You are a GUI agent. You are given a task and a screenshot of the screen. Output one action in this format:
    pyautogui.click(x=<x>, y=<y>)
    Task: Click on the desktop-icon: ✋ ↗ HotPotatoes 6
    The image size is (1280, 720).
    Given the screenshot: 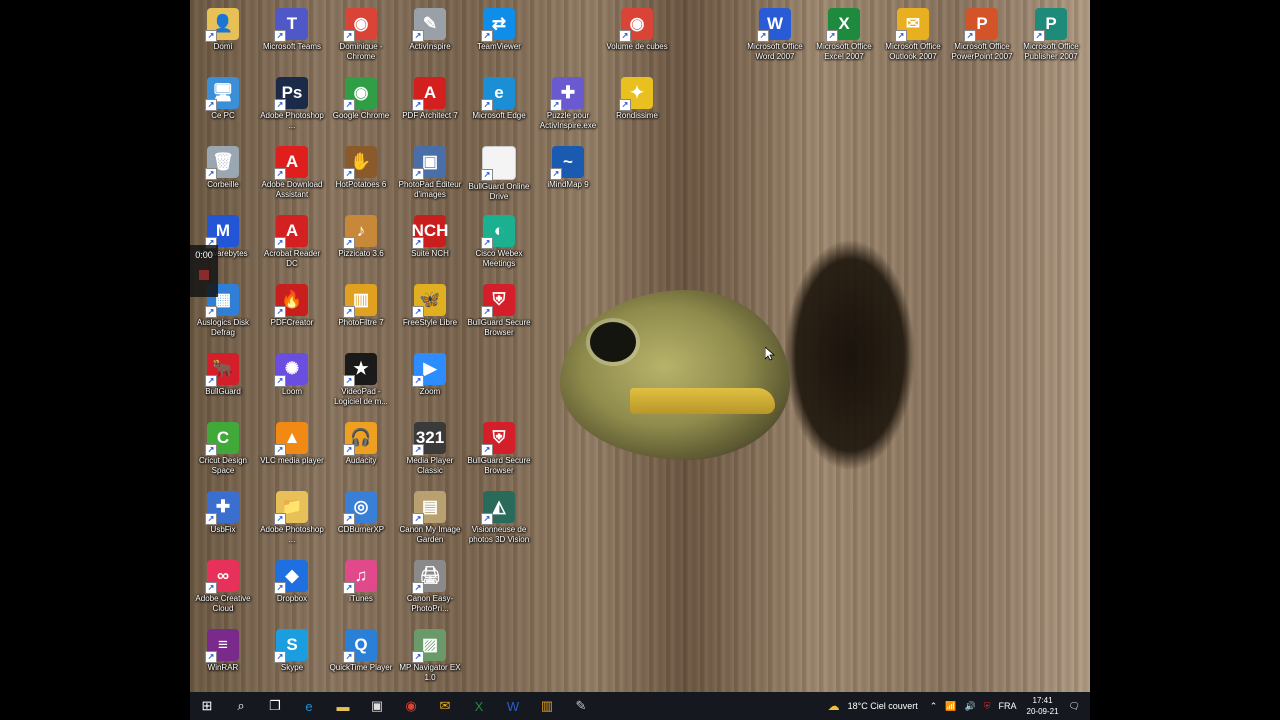 What is the action you would take?
    pyautogui.click(x=361, y=173)
    